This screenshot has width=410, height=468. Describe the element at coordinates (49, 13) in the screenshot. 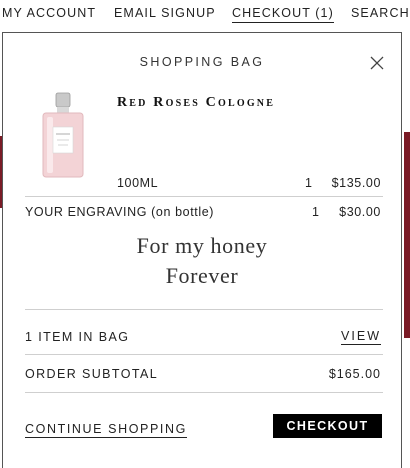

I see `my-account-link: MY ACCOUNT` at that location.